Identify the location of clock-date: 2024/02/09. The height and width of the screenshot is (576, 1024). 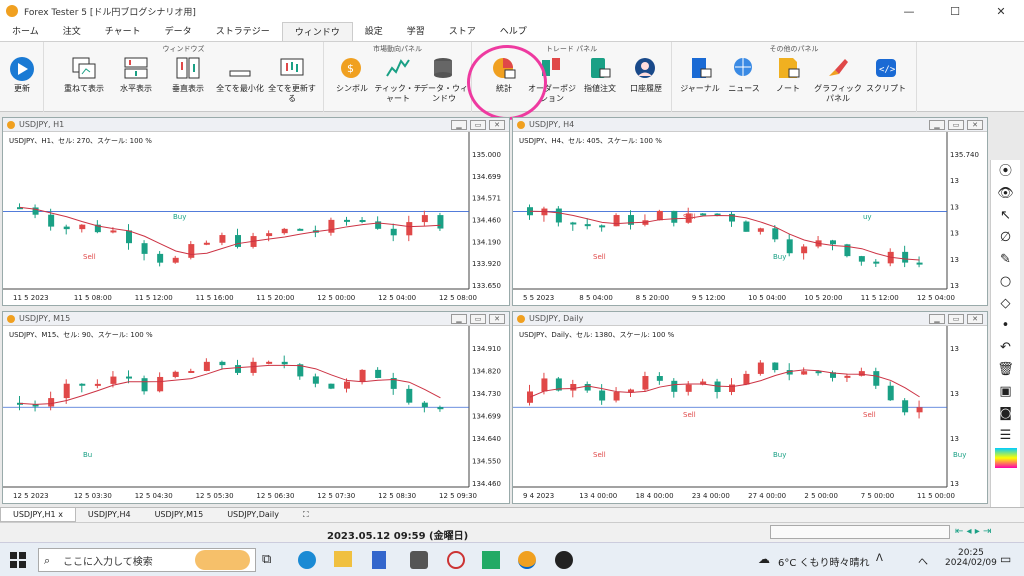
(971, 563).